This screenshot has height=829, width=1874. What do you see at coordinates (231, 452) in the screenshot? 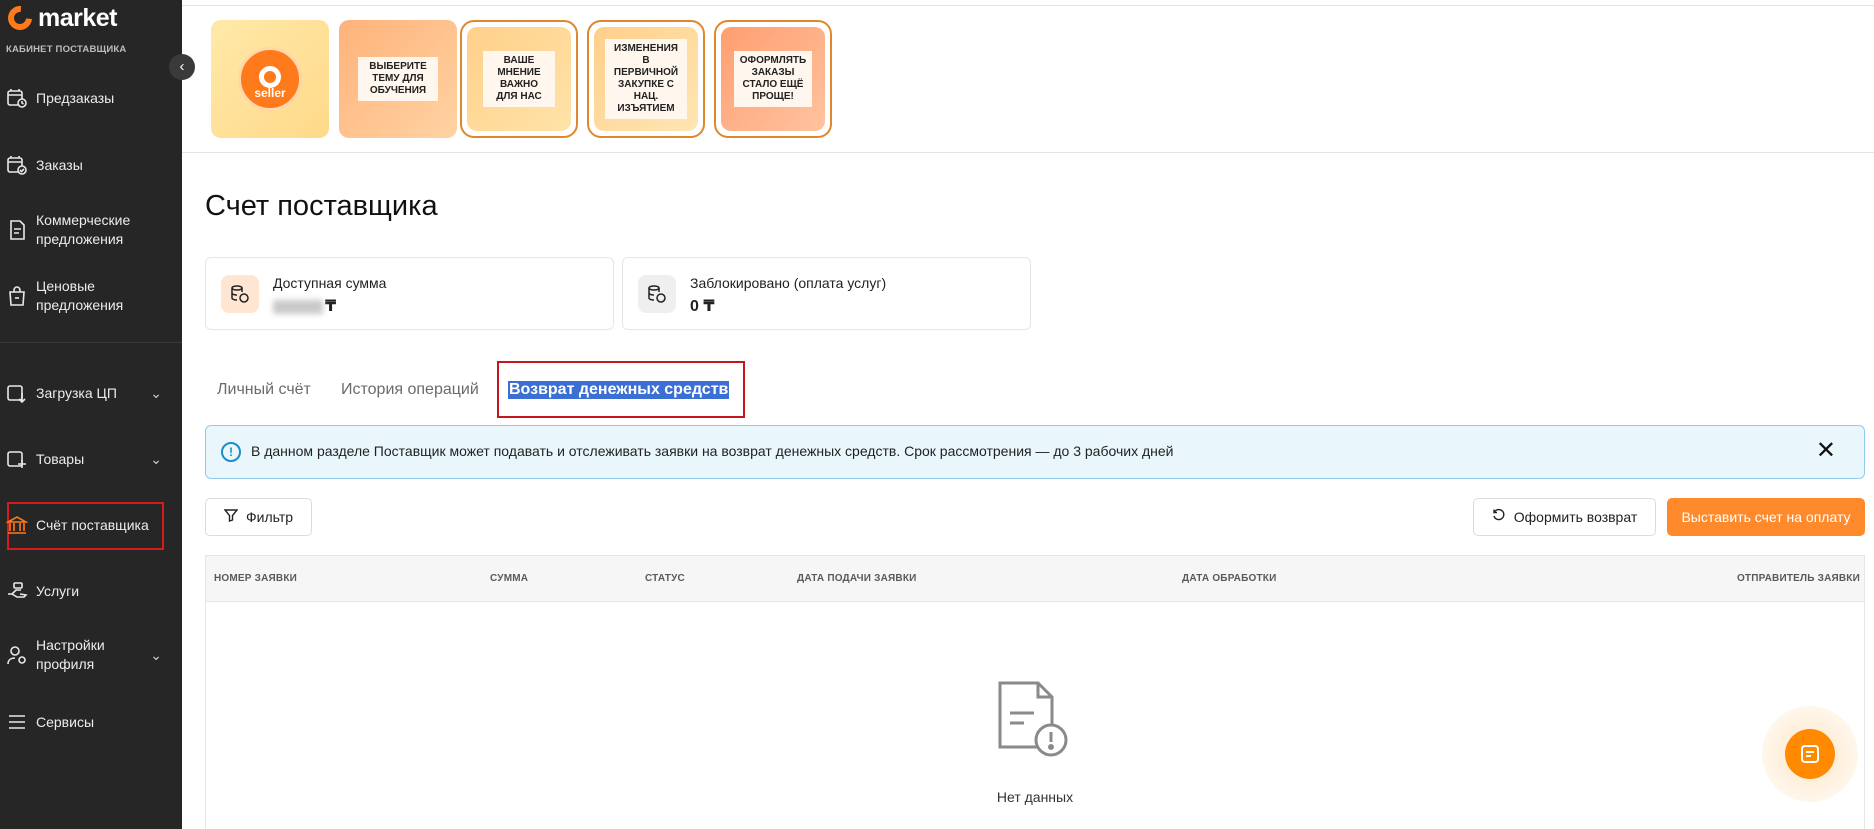
I see `info-icon: !` at bounding box center [231, 452].